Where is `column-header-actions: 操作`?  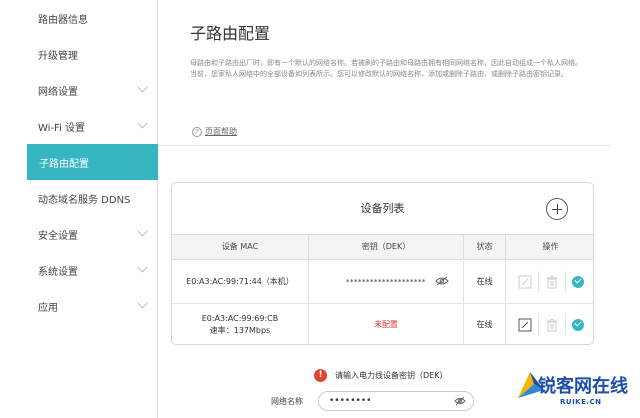 column-header-actions: 操作 is located at coordinates (549, 247).